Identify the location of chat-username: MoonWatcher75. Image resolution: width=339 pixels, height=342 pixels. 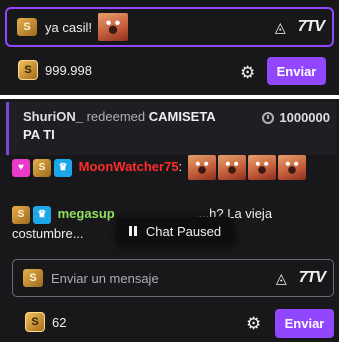
(129, 166).